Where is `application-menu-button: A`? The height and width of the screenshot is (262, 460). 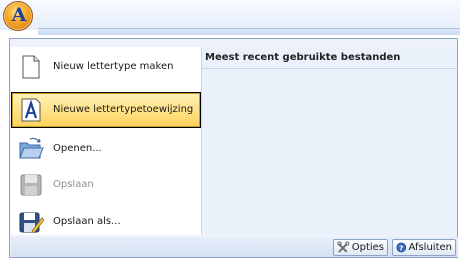 application-menu-button: A is located at coordinates (18, 16).